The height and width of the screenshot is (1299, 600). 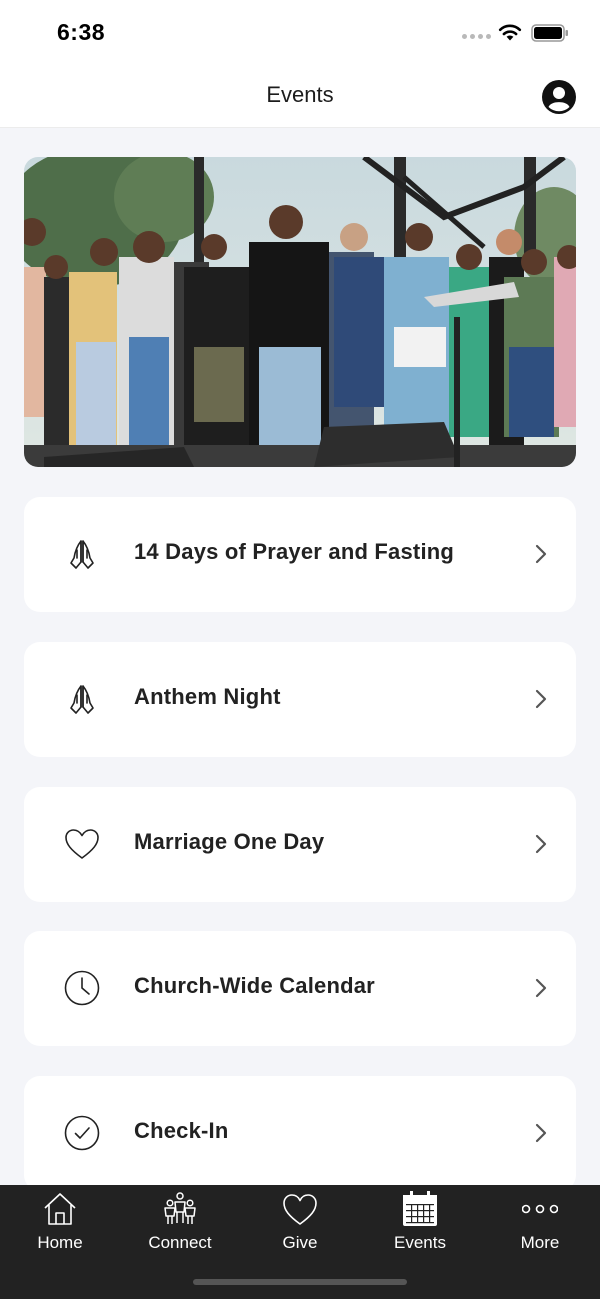 What do you see at coordinates (420, 1208) in the screenshot?
I see `calendar-icon` at bounding box center [420, 1208].